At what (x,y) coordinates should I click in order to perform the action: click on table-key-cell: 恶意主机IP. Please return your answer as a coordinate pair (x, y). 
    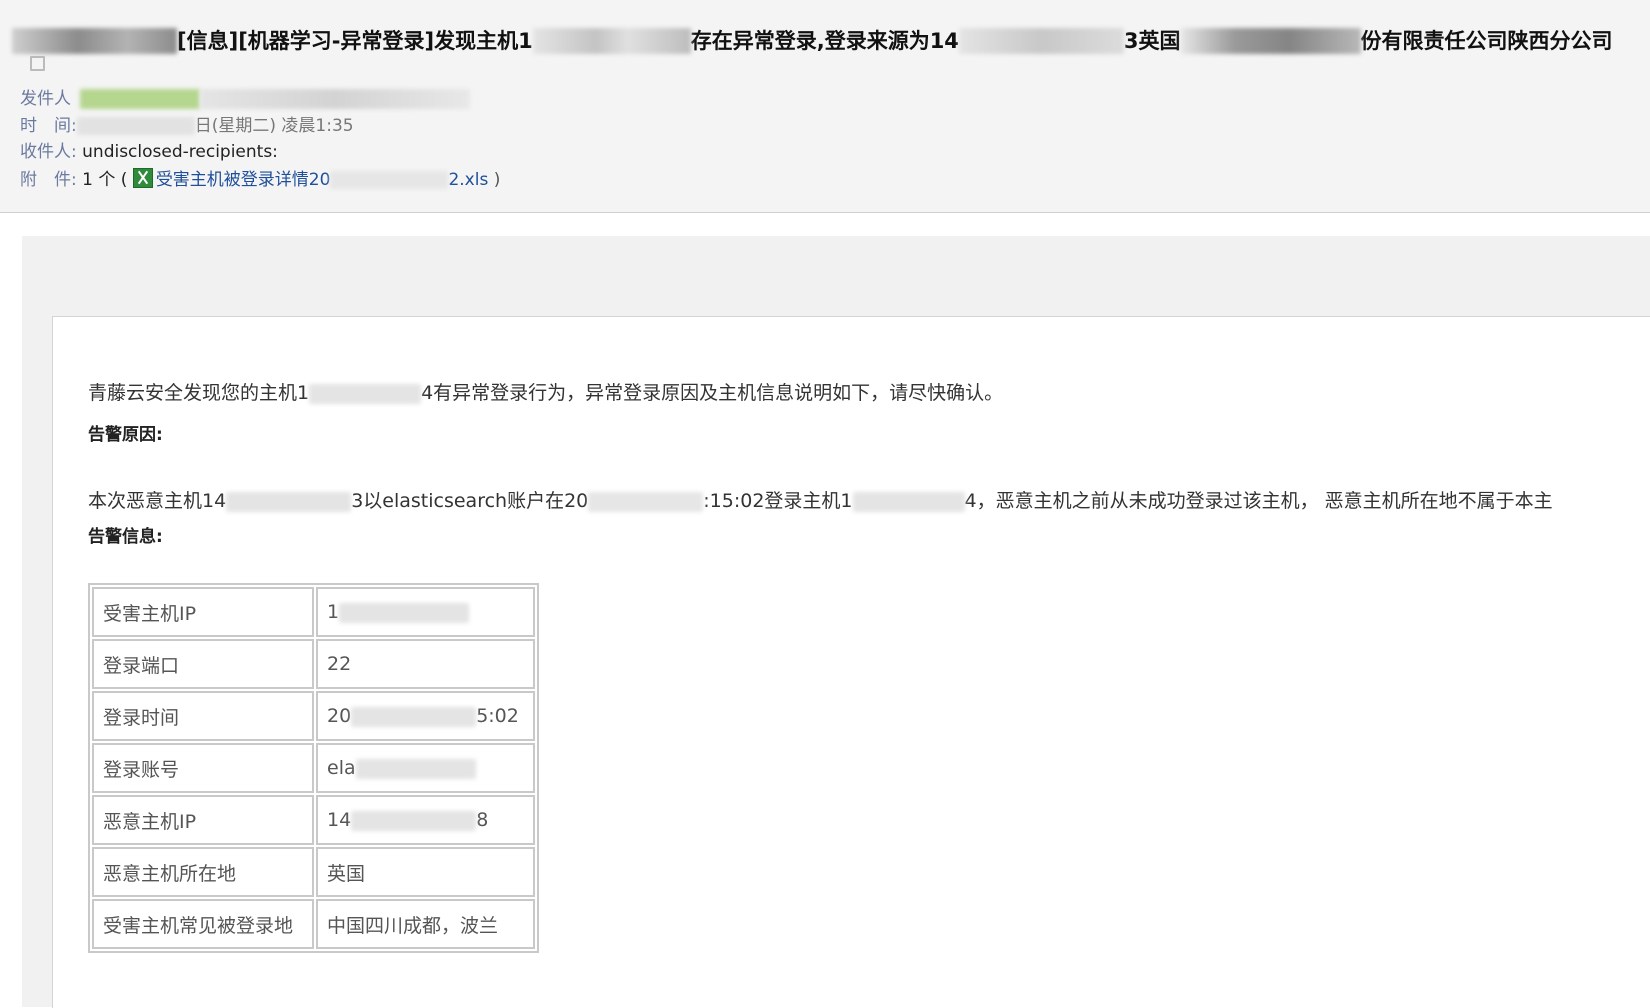
    Looking at the image, I should click on (203, 820).